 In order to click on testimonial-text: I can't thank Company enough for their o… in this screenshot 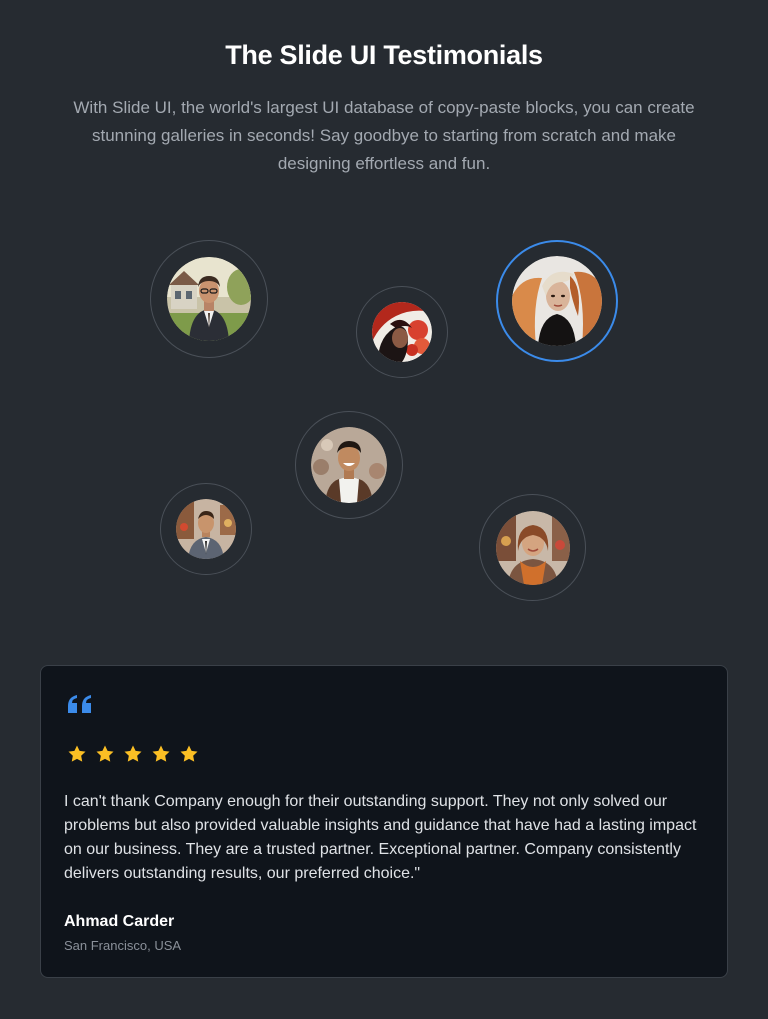, I will do `click(380, 837)`.